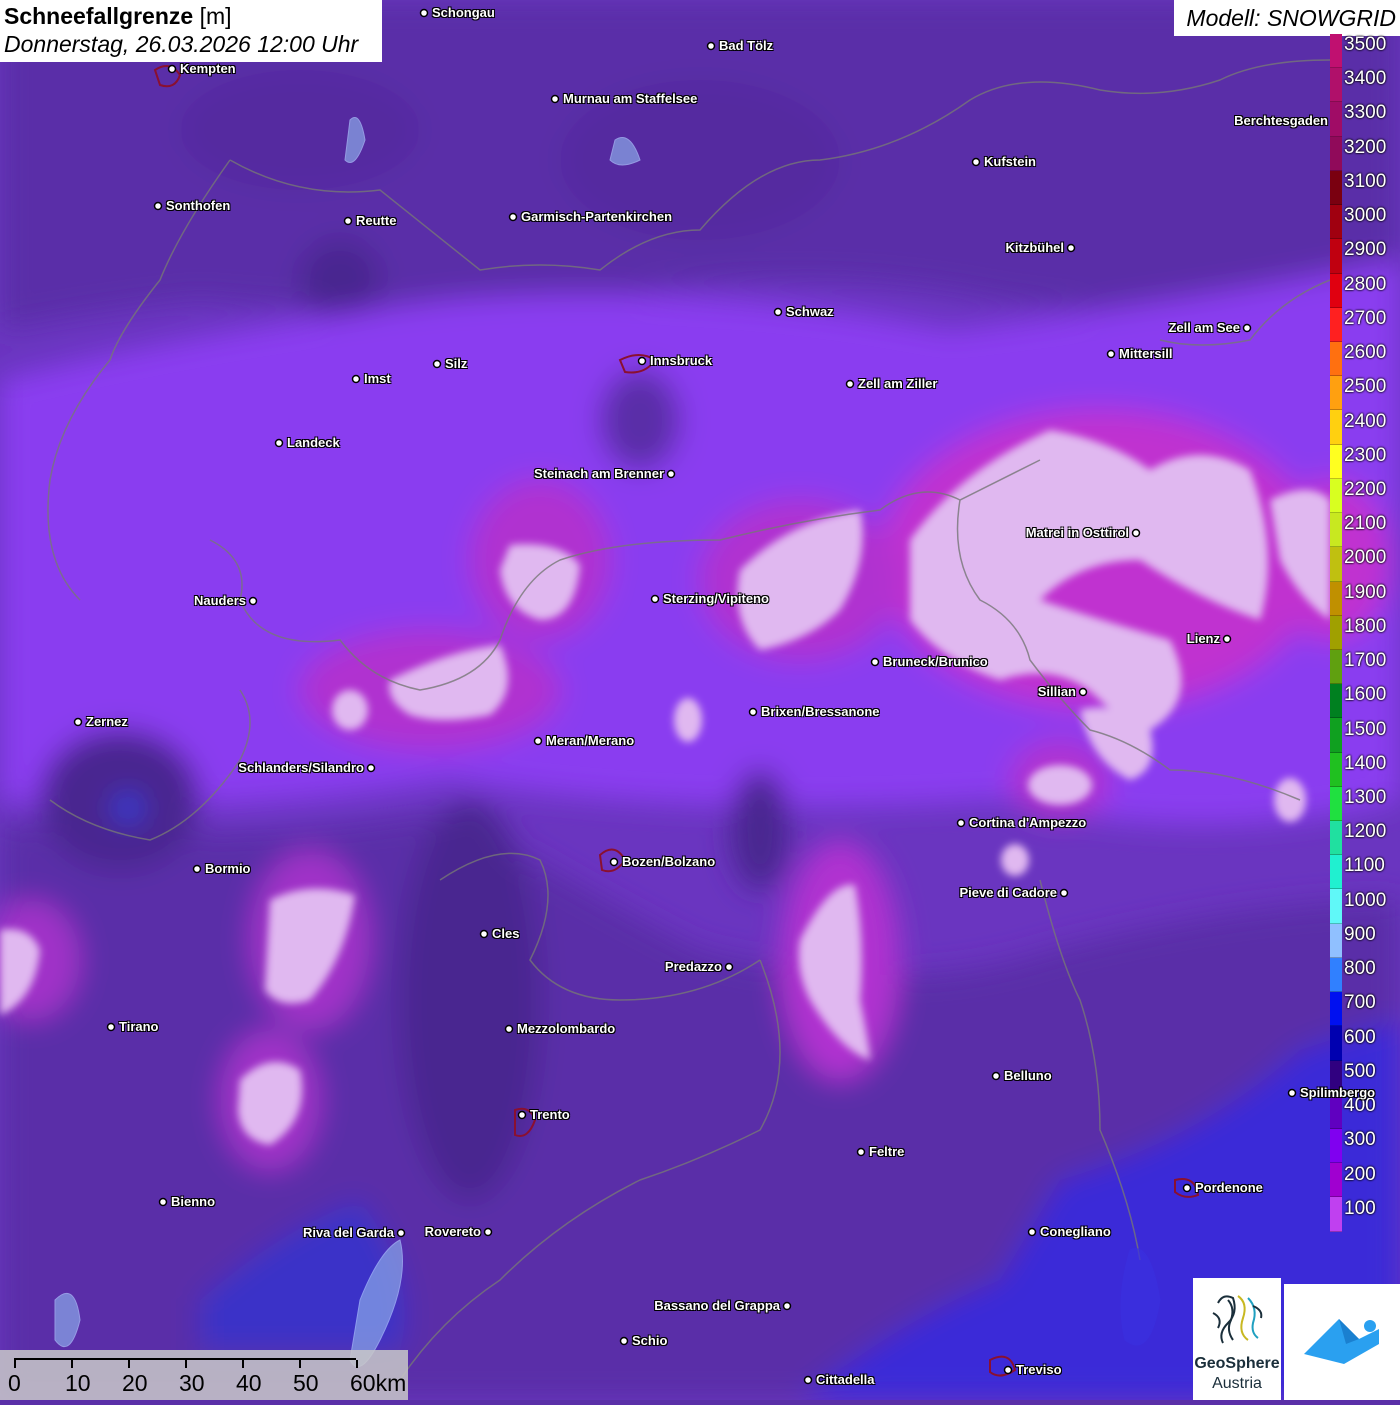  I want to click on map-title: Schneefallgrenze [m], so click(191, 16).